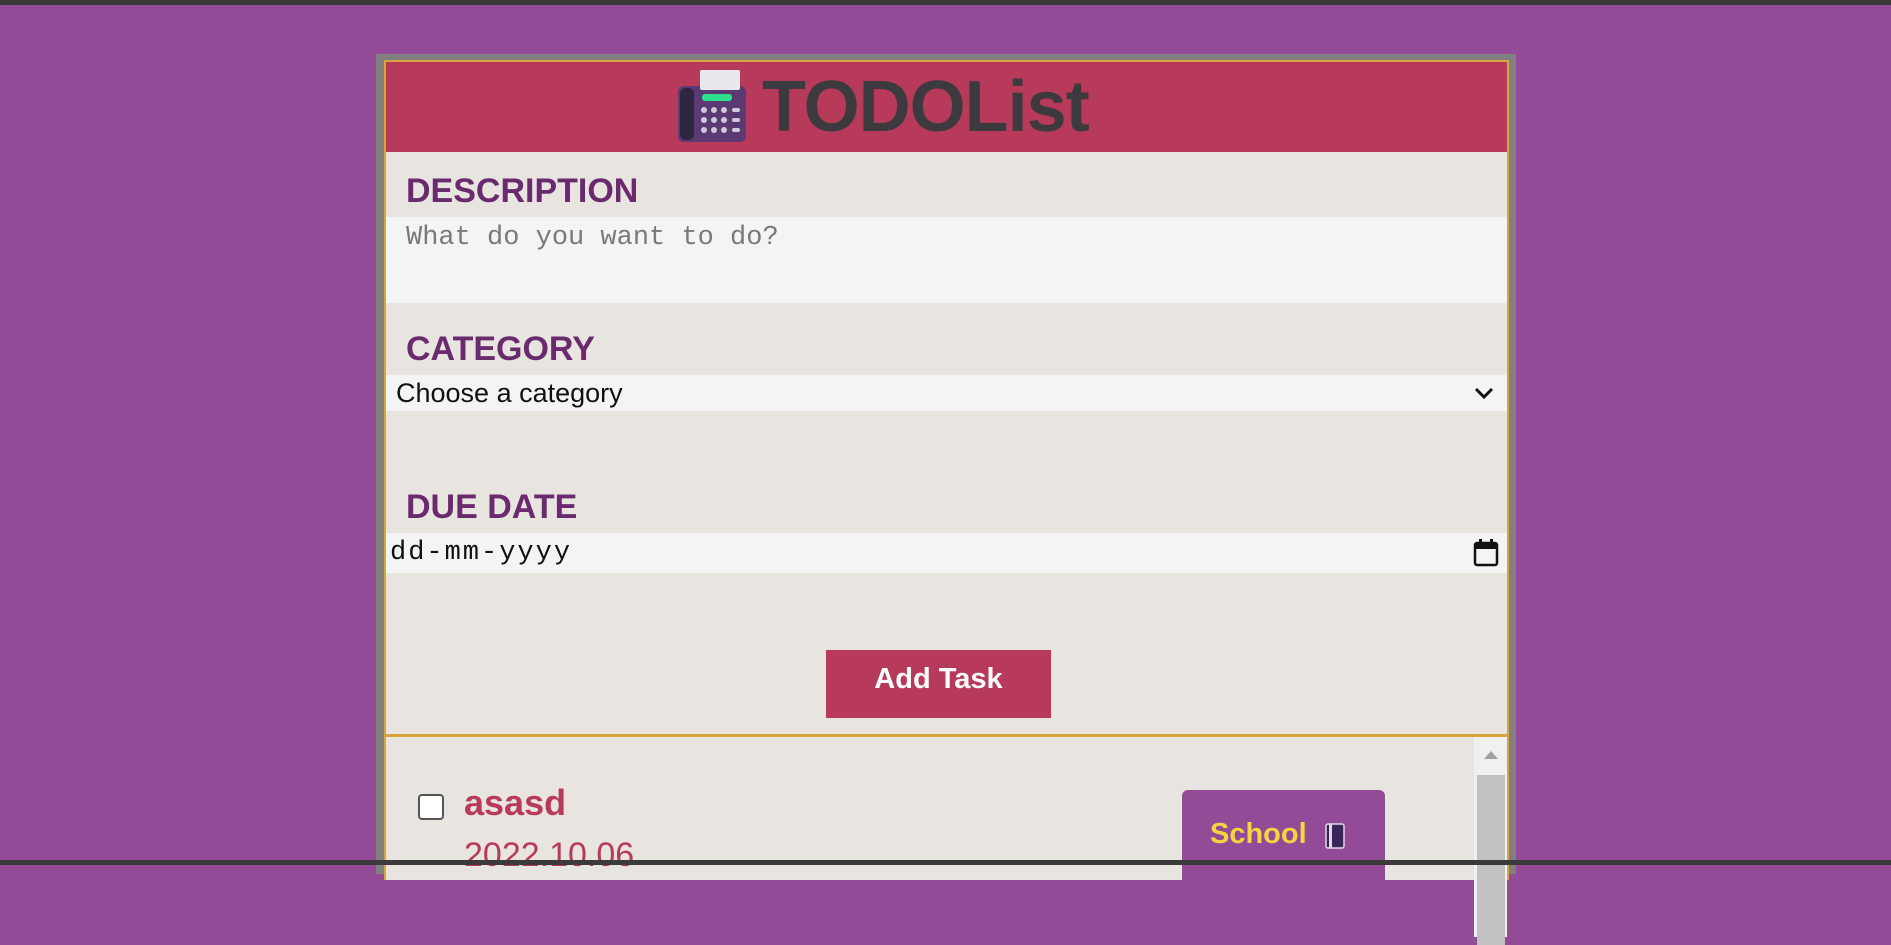  Describe the element at coordinates (945, 2) in the screenshot. I see `window-top-bar` at that location.